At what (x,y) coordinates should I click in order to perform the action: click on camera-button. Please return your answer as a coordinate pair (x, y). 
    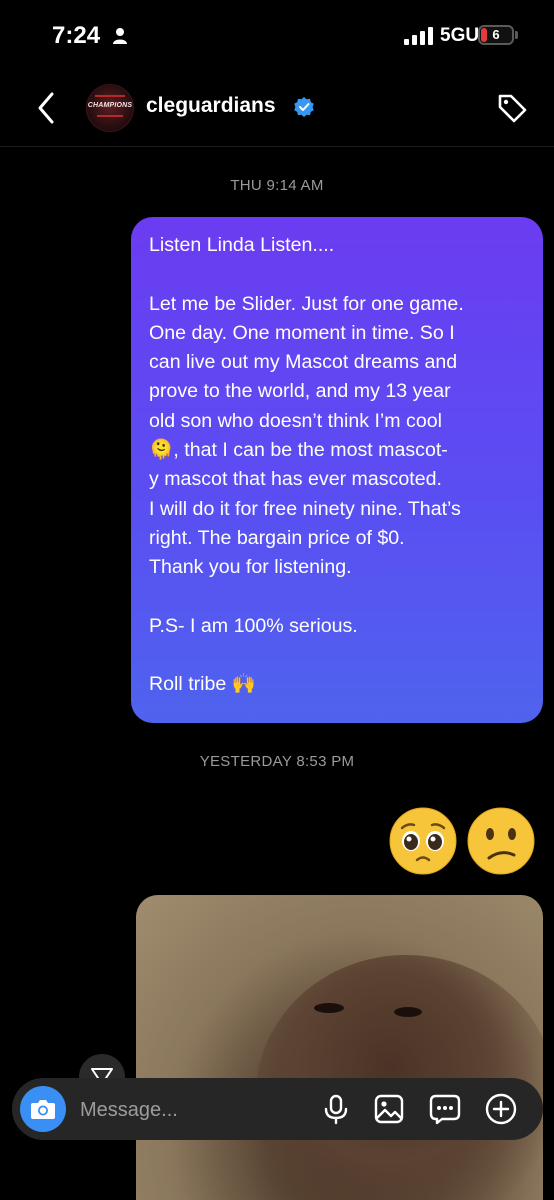
    Looking at the image, I should click on (43, 1109).